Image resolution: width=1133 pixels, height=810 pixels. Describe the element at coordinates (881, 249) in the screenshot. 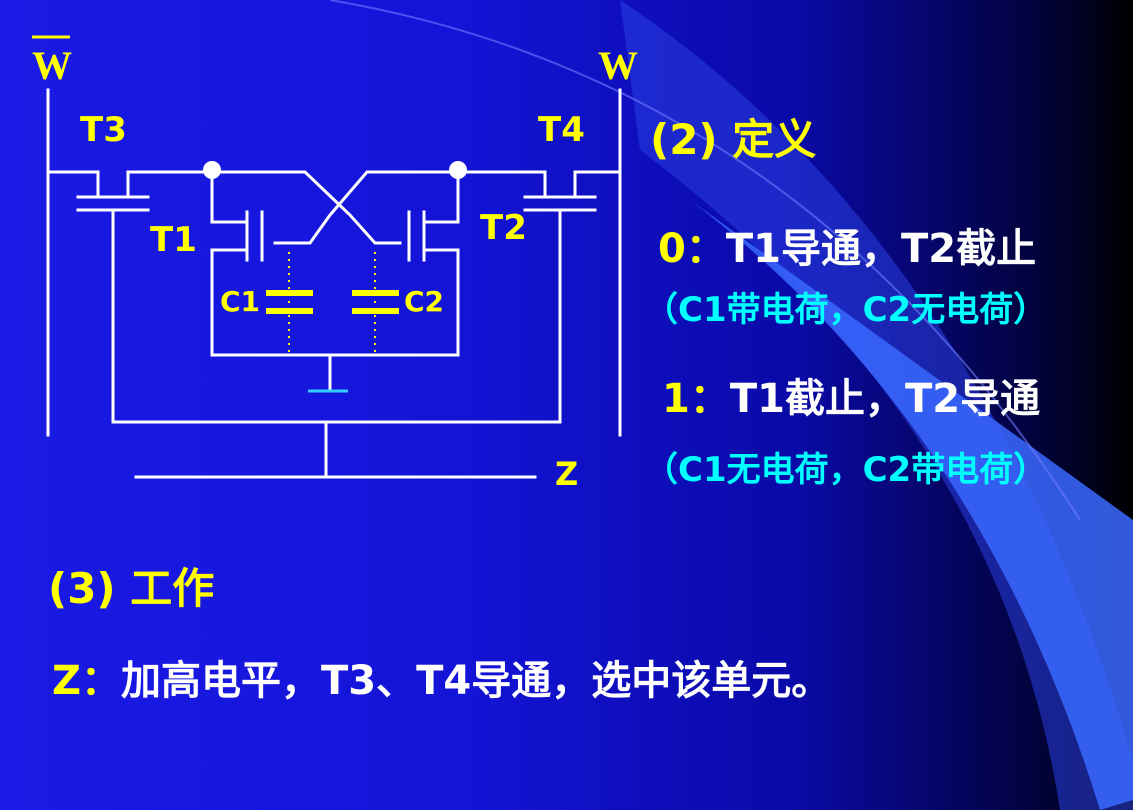

I see `state0-text: T1导通，T2截止` at that location.